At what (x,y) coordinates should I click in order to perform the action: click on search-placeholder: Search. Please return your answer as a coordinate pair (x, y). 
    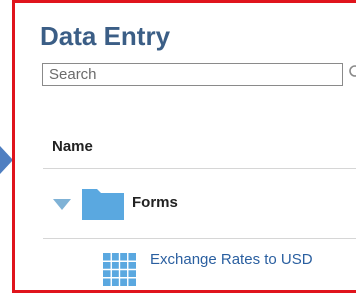
    Looking at the image, I should click on (73, 74).